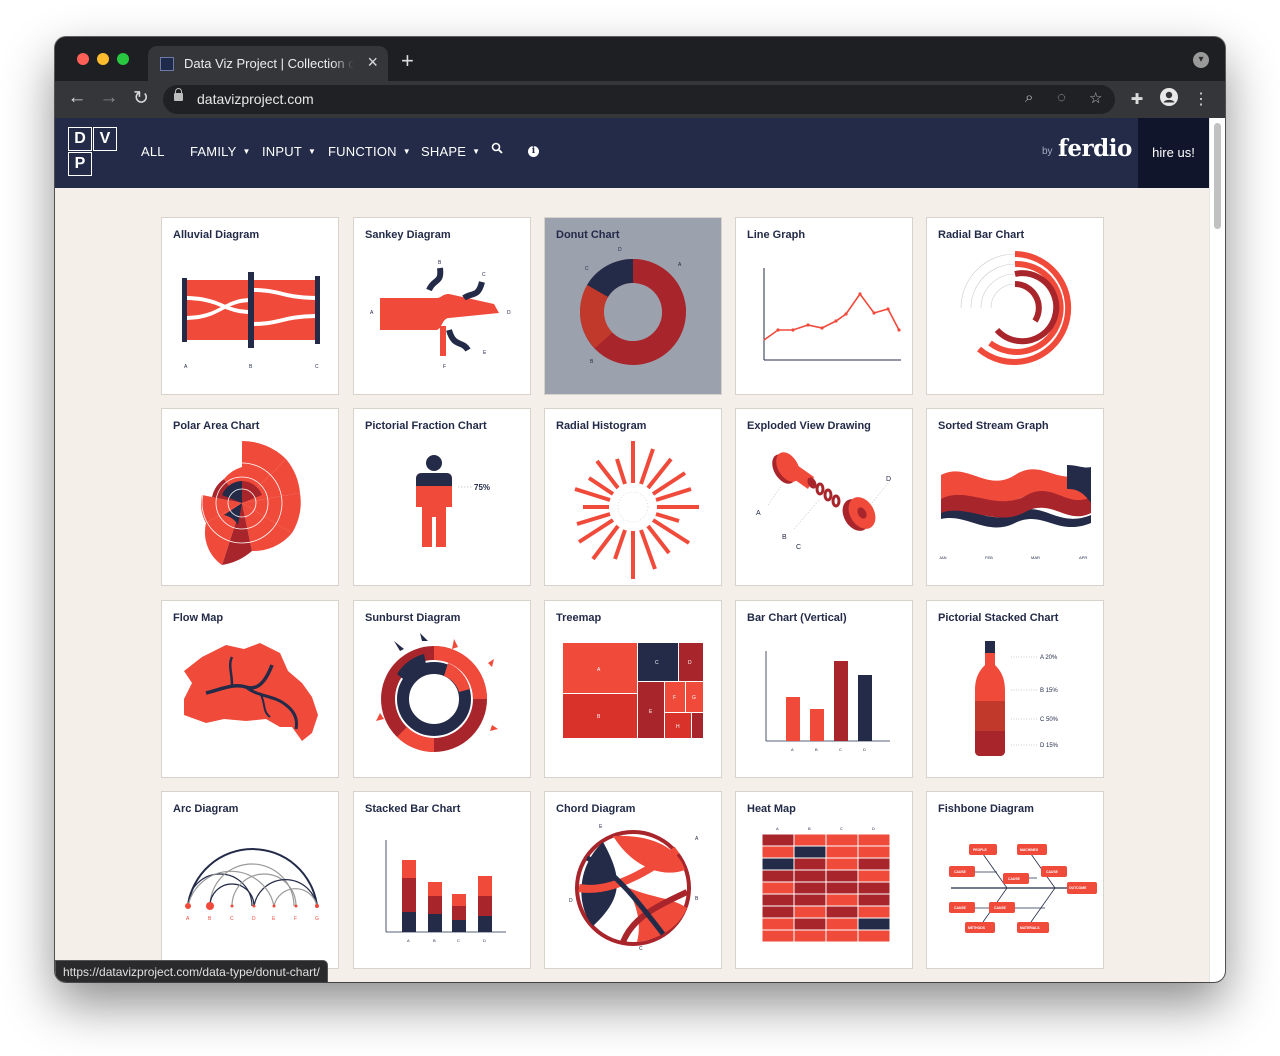 This screenshot has width=1280, height=1056. What do you see at coordinates (109, 98) in the screenshot?
I see `forward-arrow-icon: →` at bounding box center [109, 98].